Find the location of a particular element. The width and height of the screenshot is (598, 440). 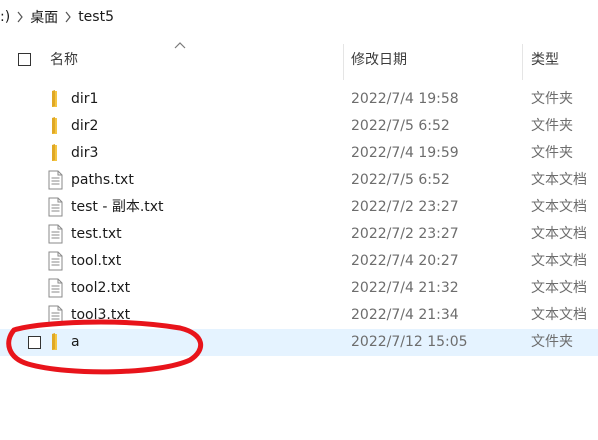

file-name: dir3 is located at coordinates (84, 153).